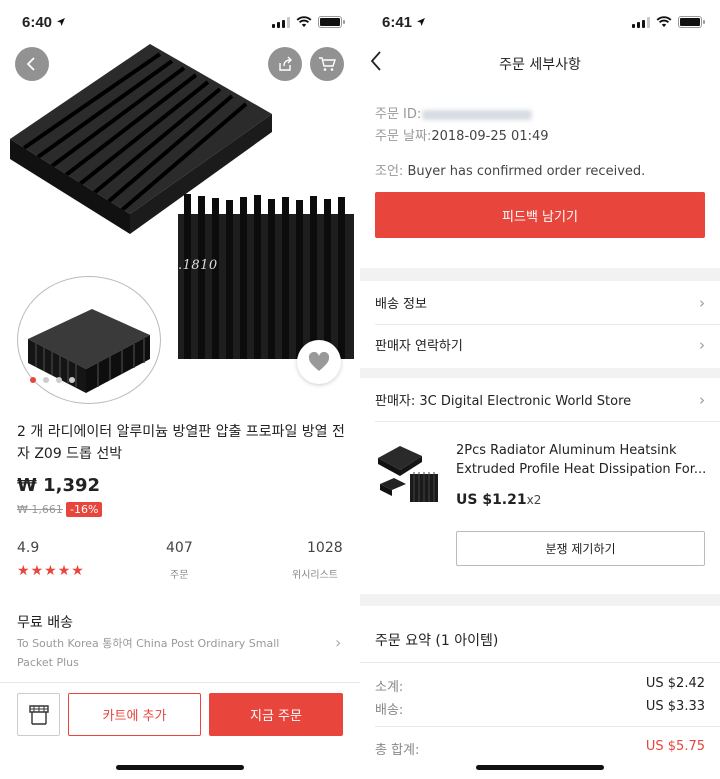 Image resolution: width=720 pixels, height=779 pixels. What do you see at coordinates (389, 687) in the screenshot?
I see `subtotal-label: 소계:` at bounding box center [389, 687].